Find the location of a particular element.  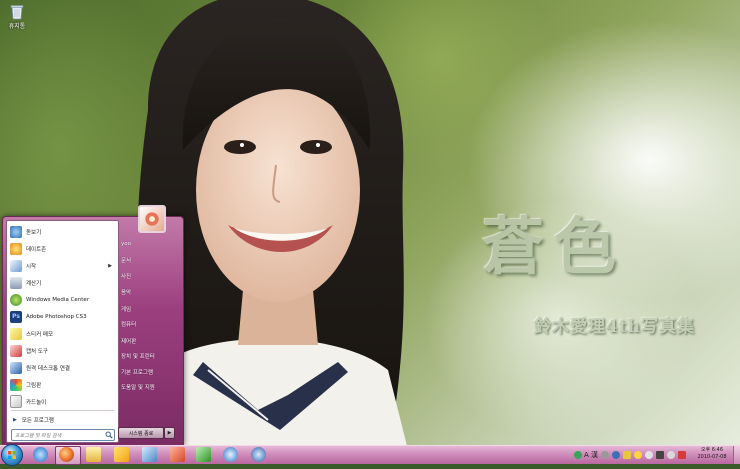

user-avatar is located at coordinates (152, 219).